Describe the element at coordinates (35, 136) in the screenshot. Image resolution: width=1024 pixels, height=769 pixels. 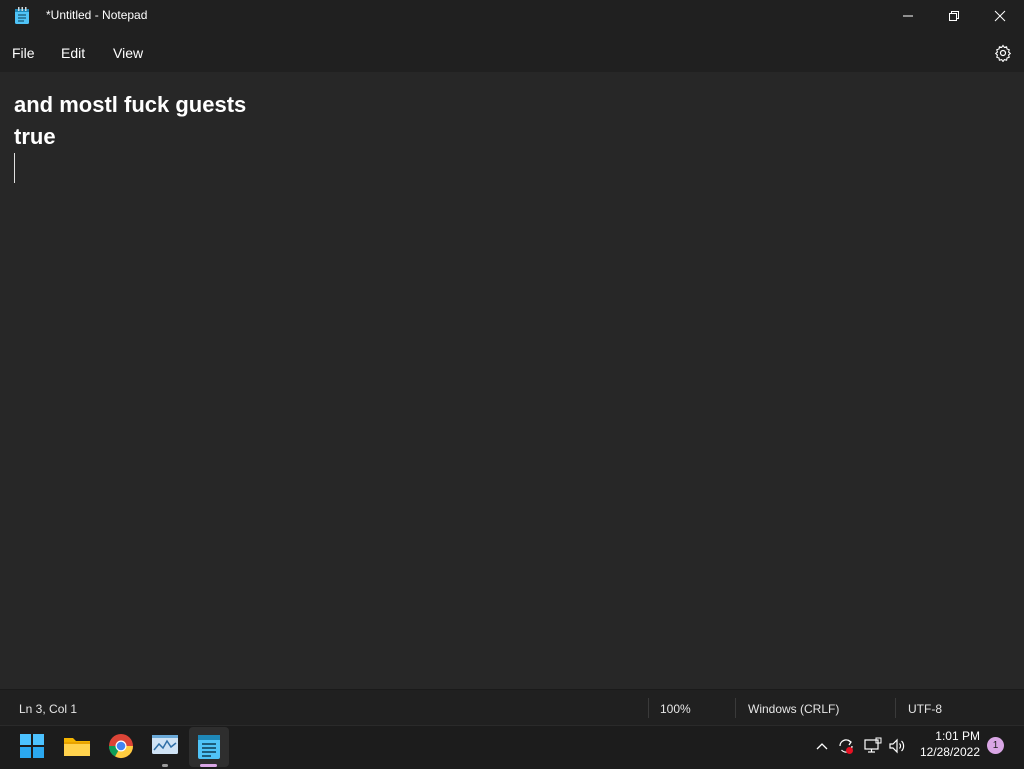
I see `editor-line-2: true` at that location.